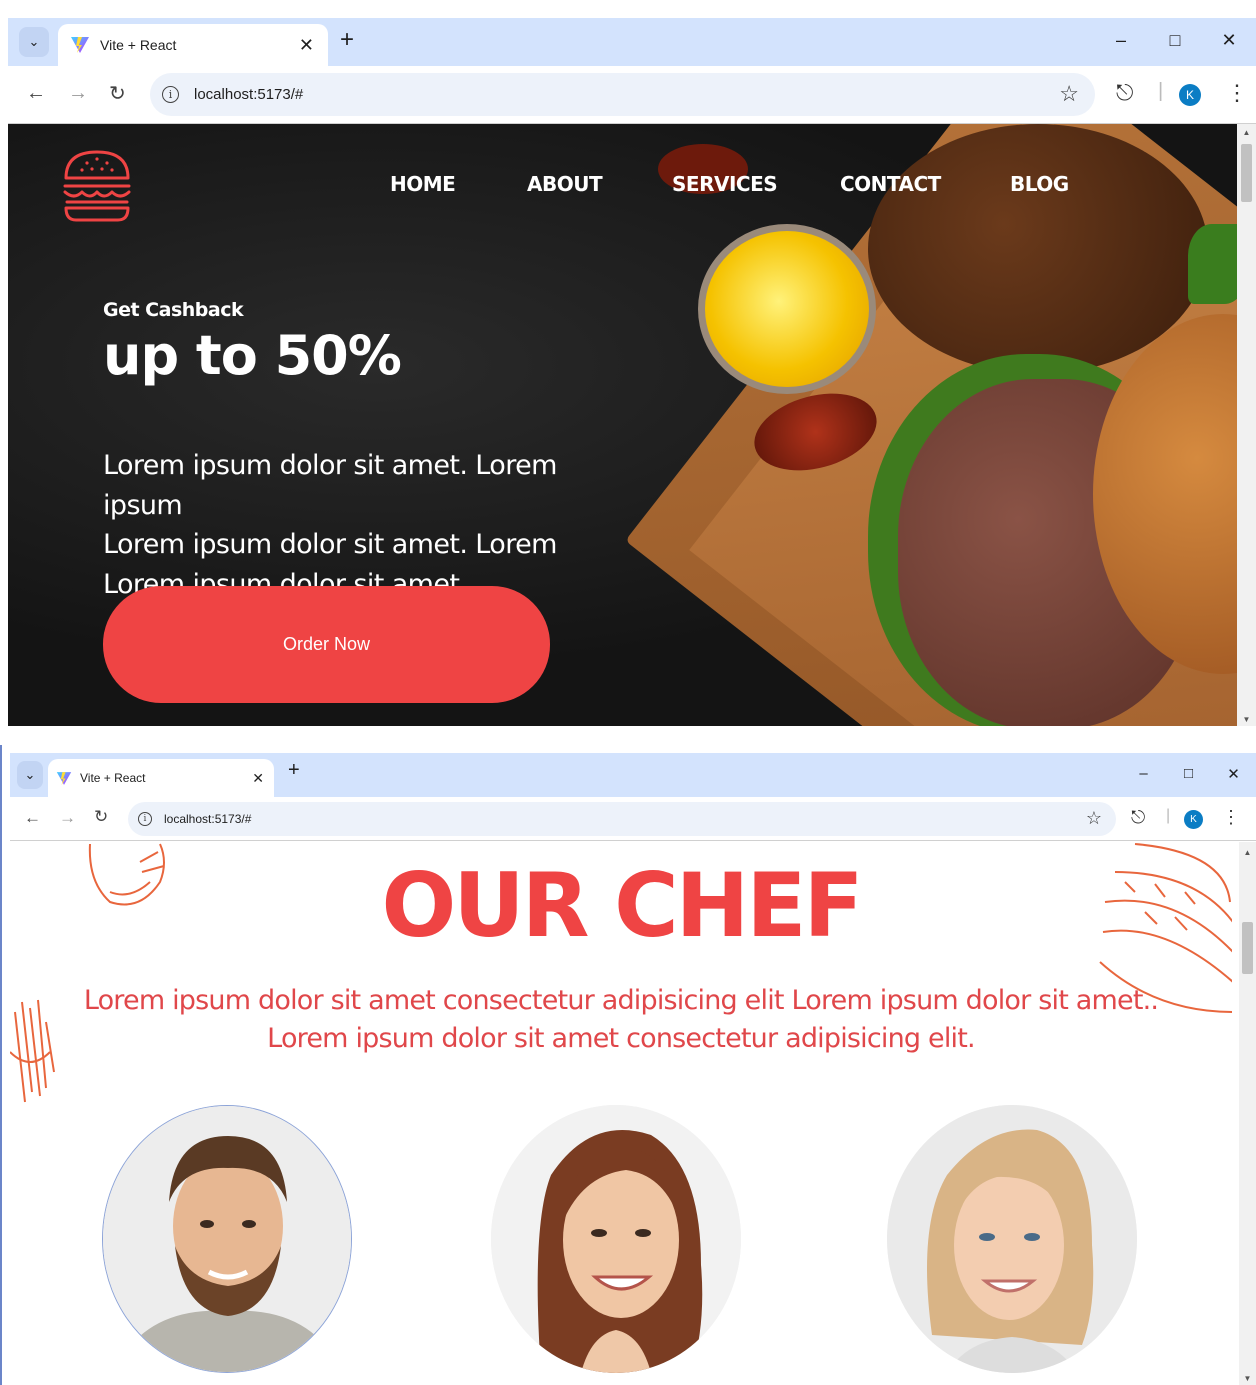 The width and height of the screenshot is (1256, 1385). What do you see at coordinates (173, 310) in the screenshot?
I see `hero-kicker: Get Cashback` at bounding box center [173, 310].